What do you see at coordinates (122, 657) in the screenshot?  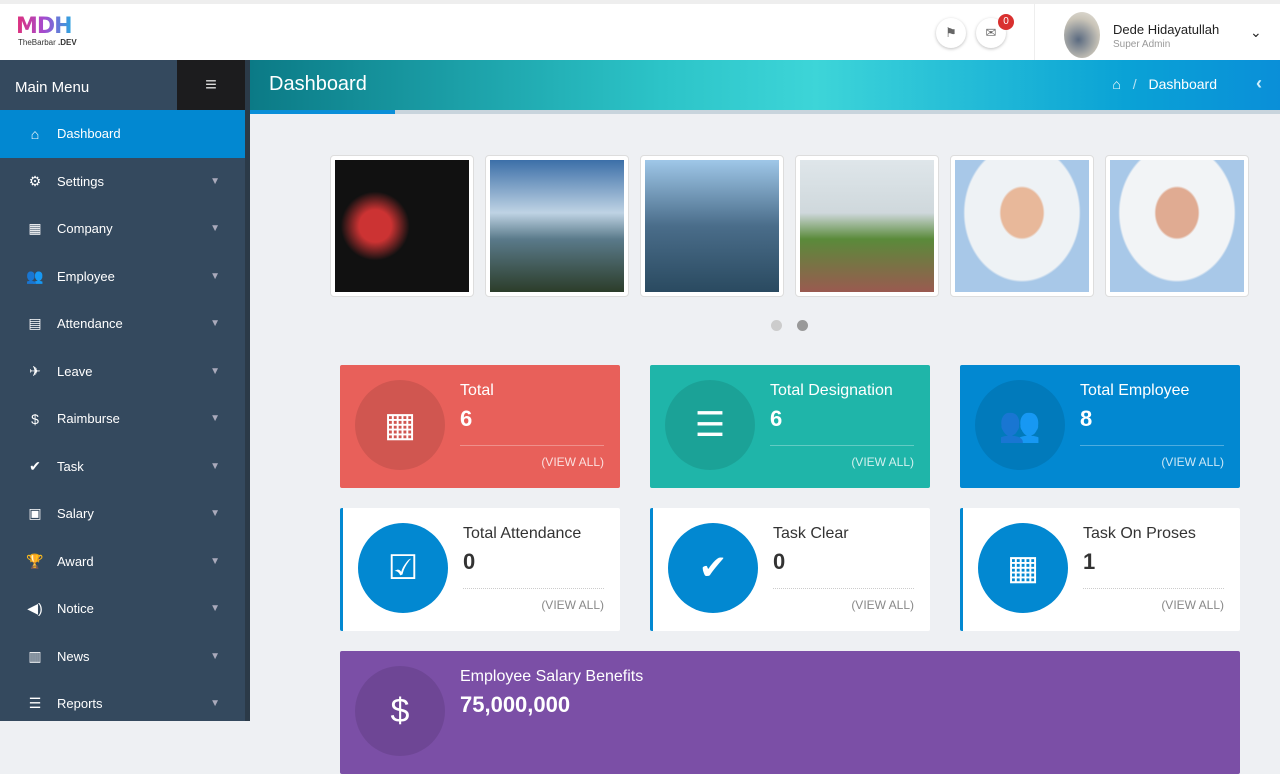 I see `sidebar-item-news: ▥ News ▼` at bounding box center [122, 657].